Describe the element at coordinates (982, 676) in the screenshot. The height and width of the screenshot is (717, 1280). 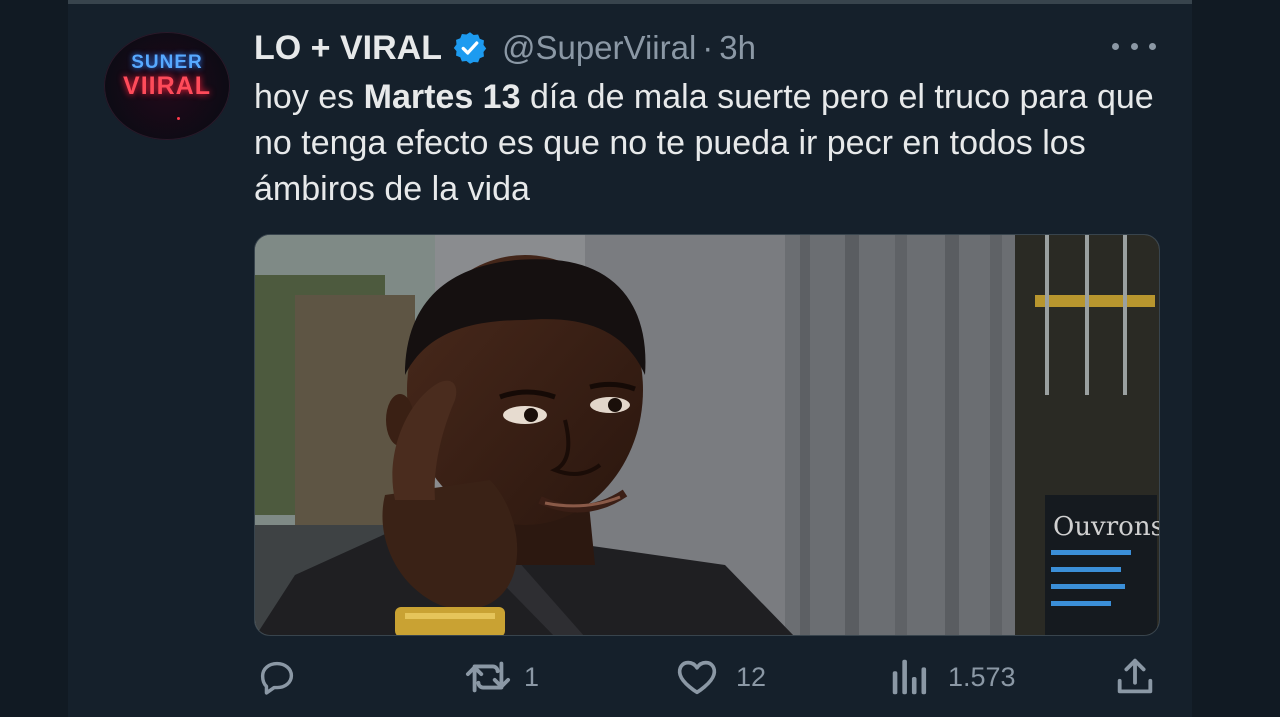
I see `views-count: 1.573` at that location.